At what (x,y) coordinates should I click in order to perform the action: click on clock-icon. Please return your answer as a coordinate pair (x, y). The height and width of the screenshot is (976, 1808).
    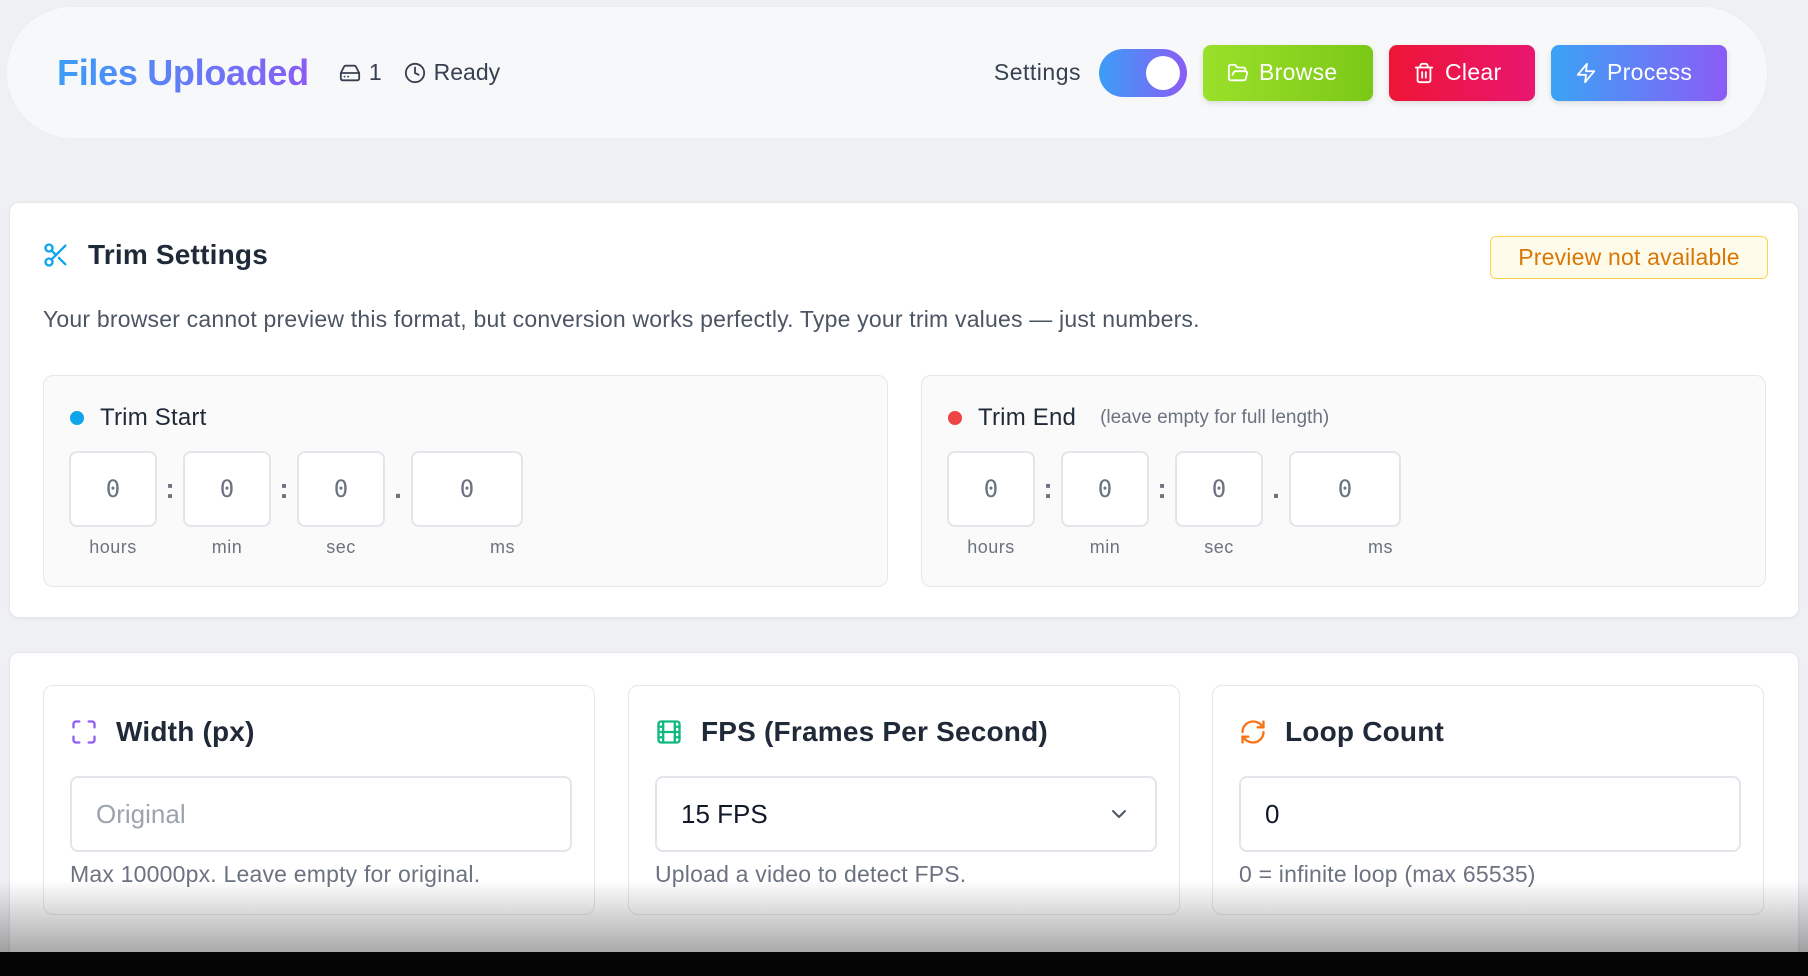
    Looking at the image, I should click on (414, 72).